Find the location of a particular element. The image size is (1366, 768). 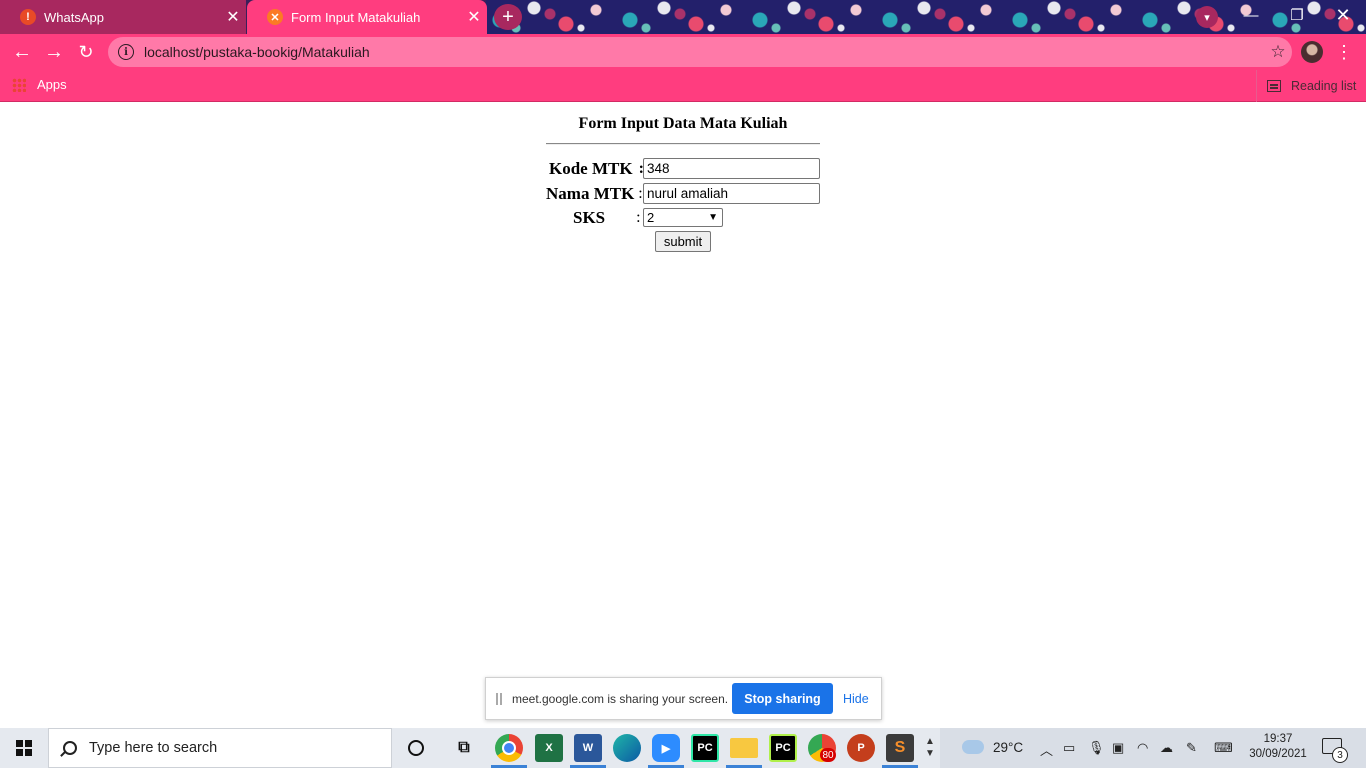

reading-list-button: Reading list is located at coordinates (1306, 86).